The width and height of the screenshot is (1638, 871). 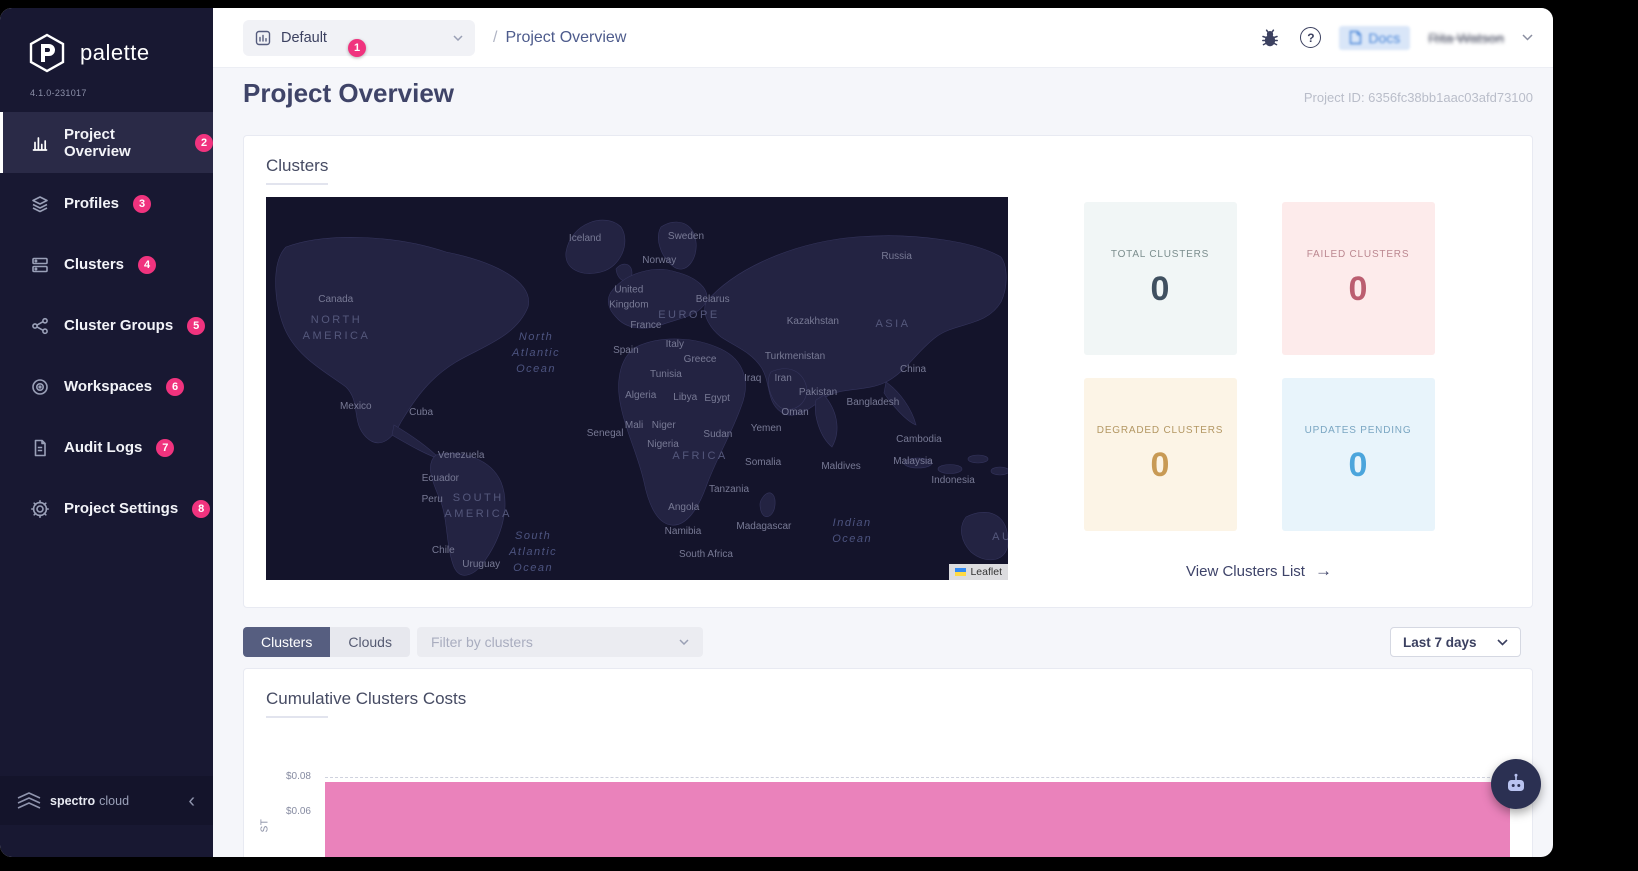 What do you see at coordinates (40, 265) in the screenshot?
I see `server-list-icon` at bounding box center [40, 265].